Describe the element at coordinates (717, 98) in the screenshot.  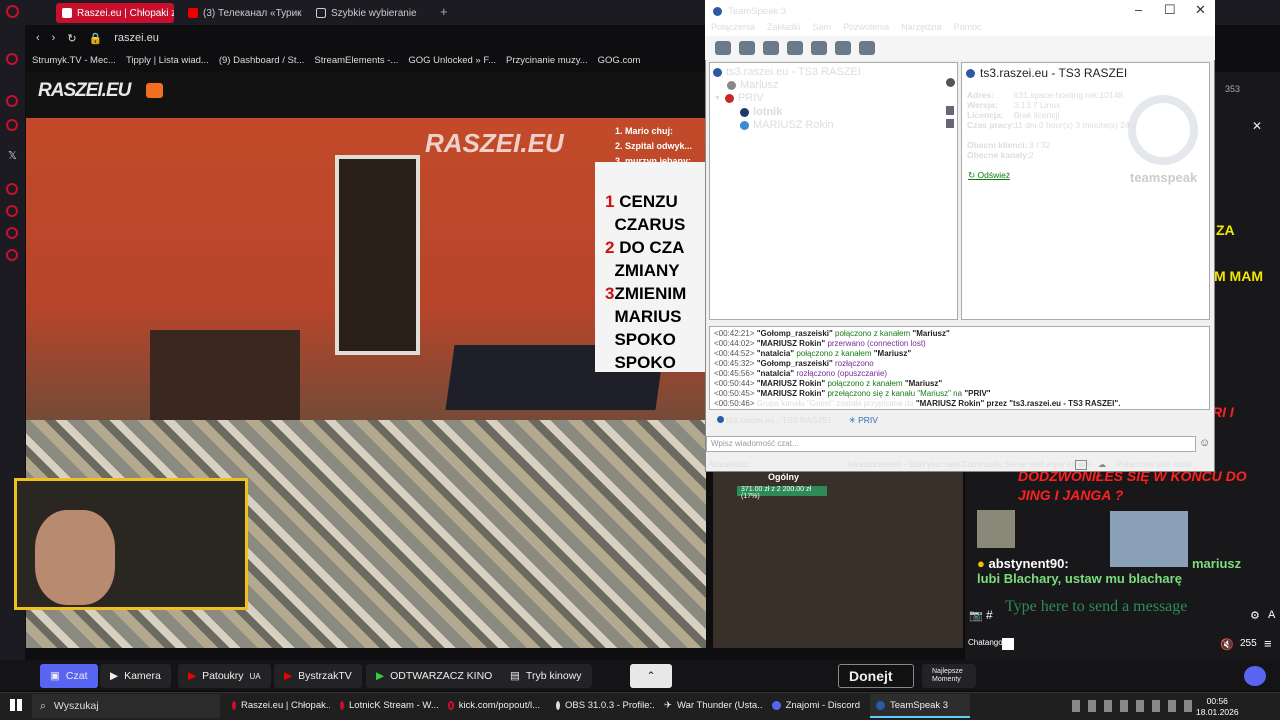
I see `expand-icon: ▼` at that location.